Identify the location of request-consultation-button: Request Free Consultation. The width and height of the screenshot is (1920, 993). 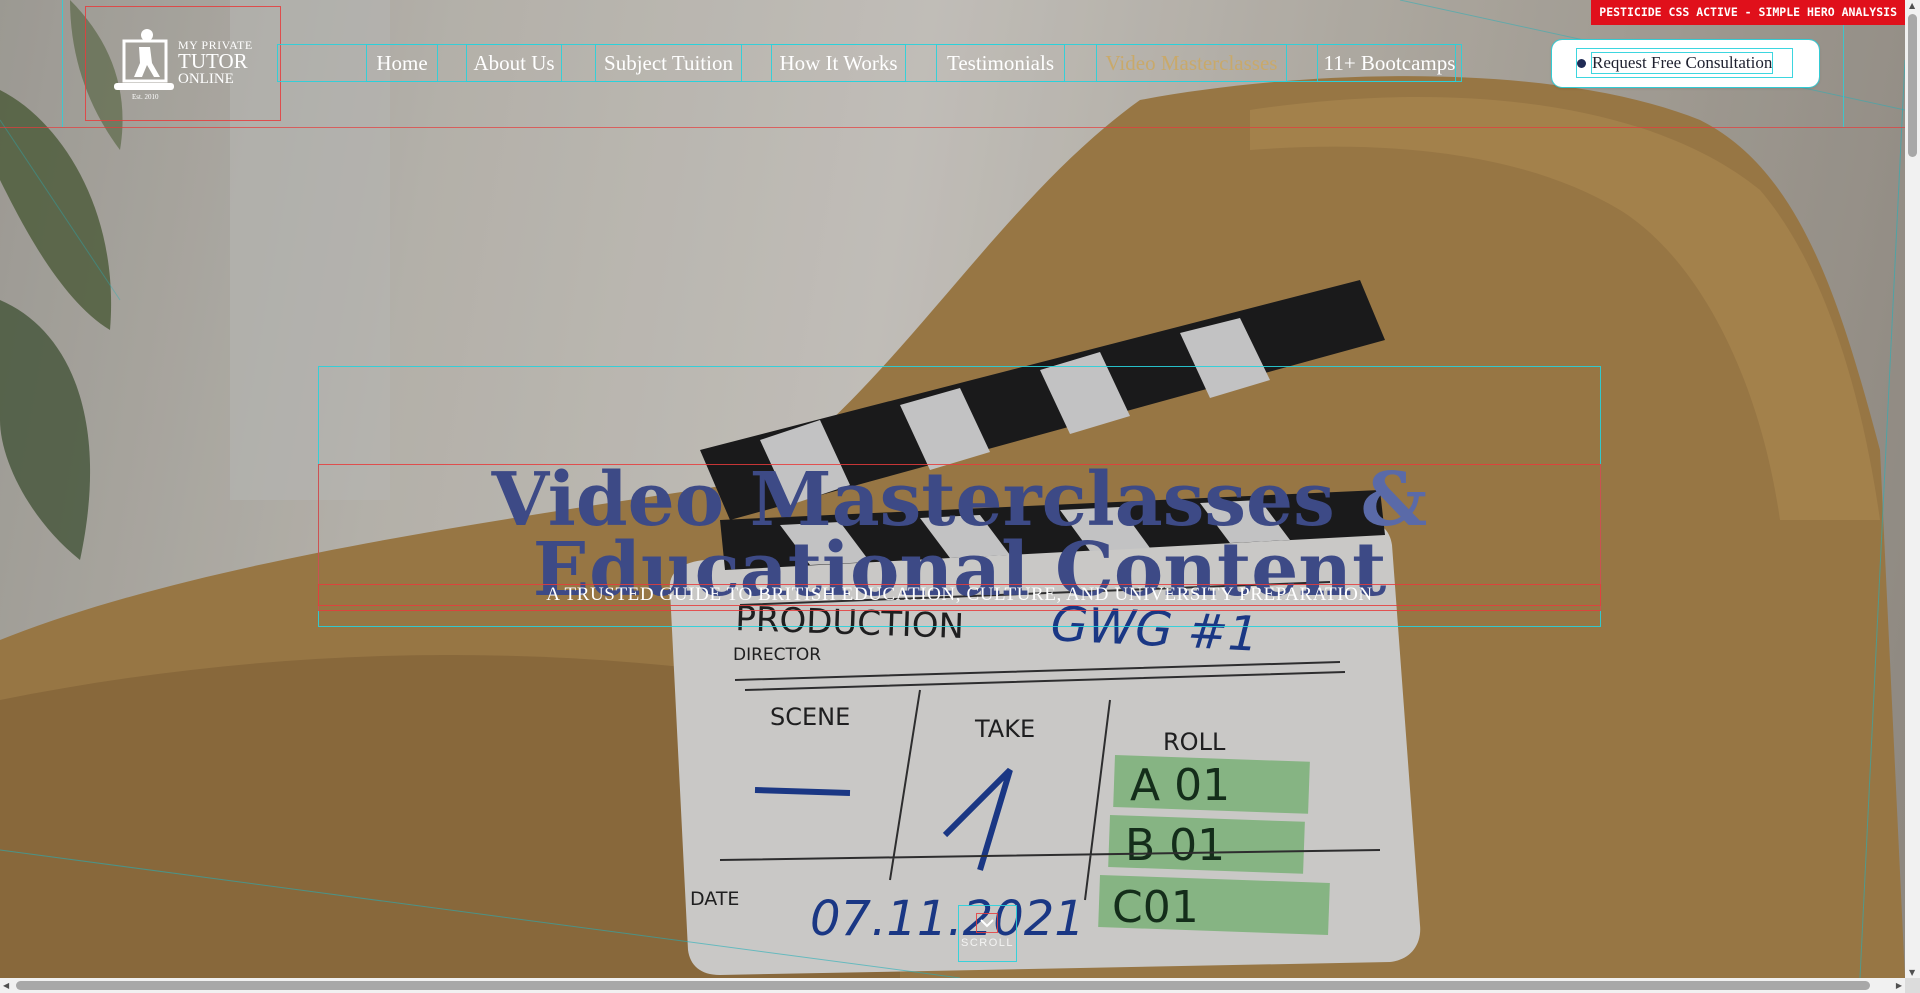
(1685, 63).